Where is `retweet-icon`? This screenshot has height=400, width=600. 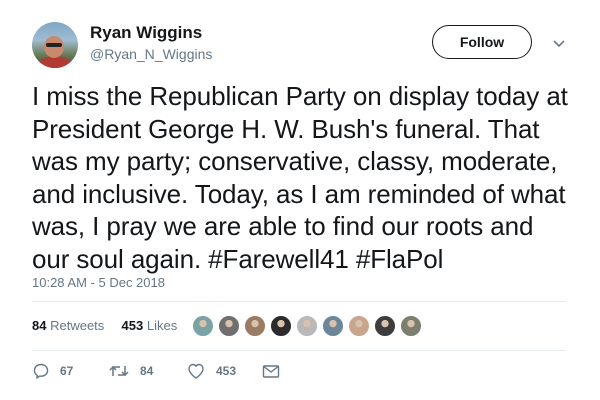
retweet-icon is located at coordinates (119, 371).